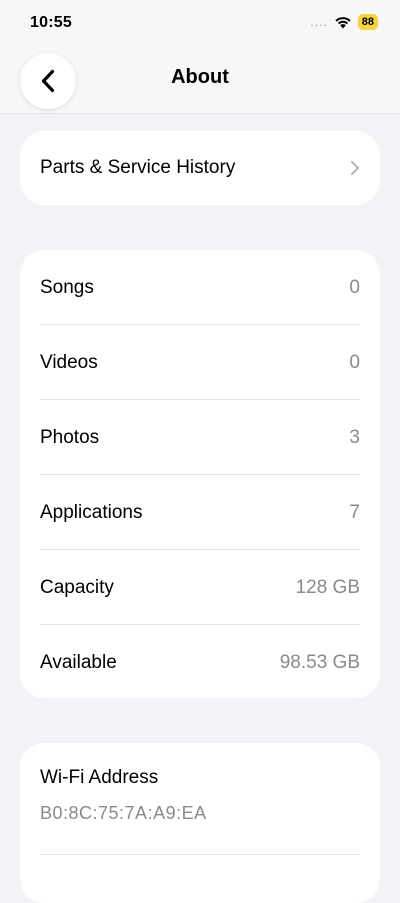 This screenshot has width=400, height=903. What do you see at coordinates (354, 437) in the screenshot?
I see `stat-value: 3` at bounding box center [354, 437].